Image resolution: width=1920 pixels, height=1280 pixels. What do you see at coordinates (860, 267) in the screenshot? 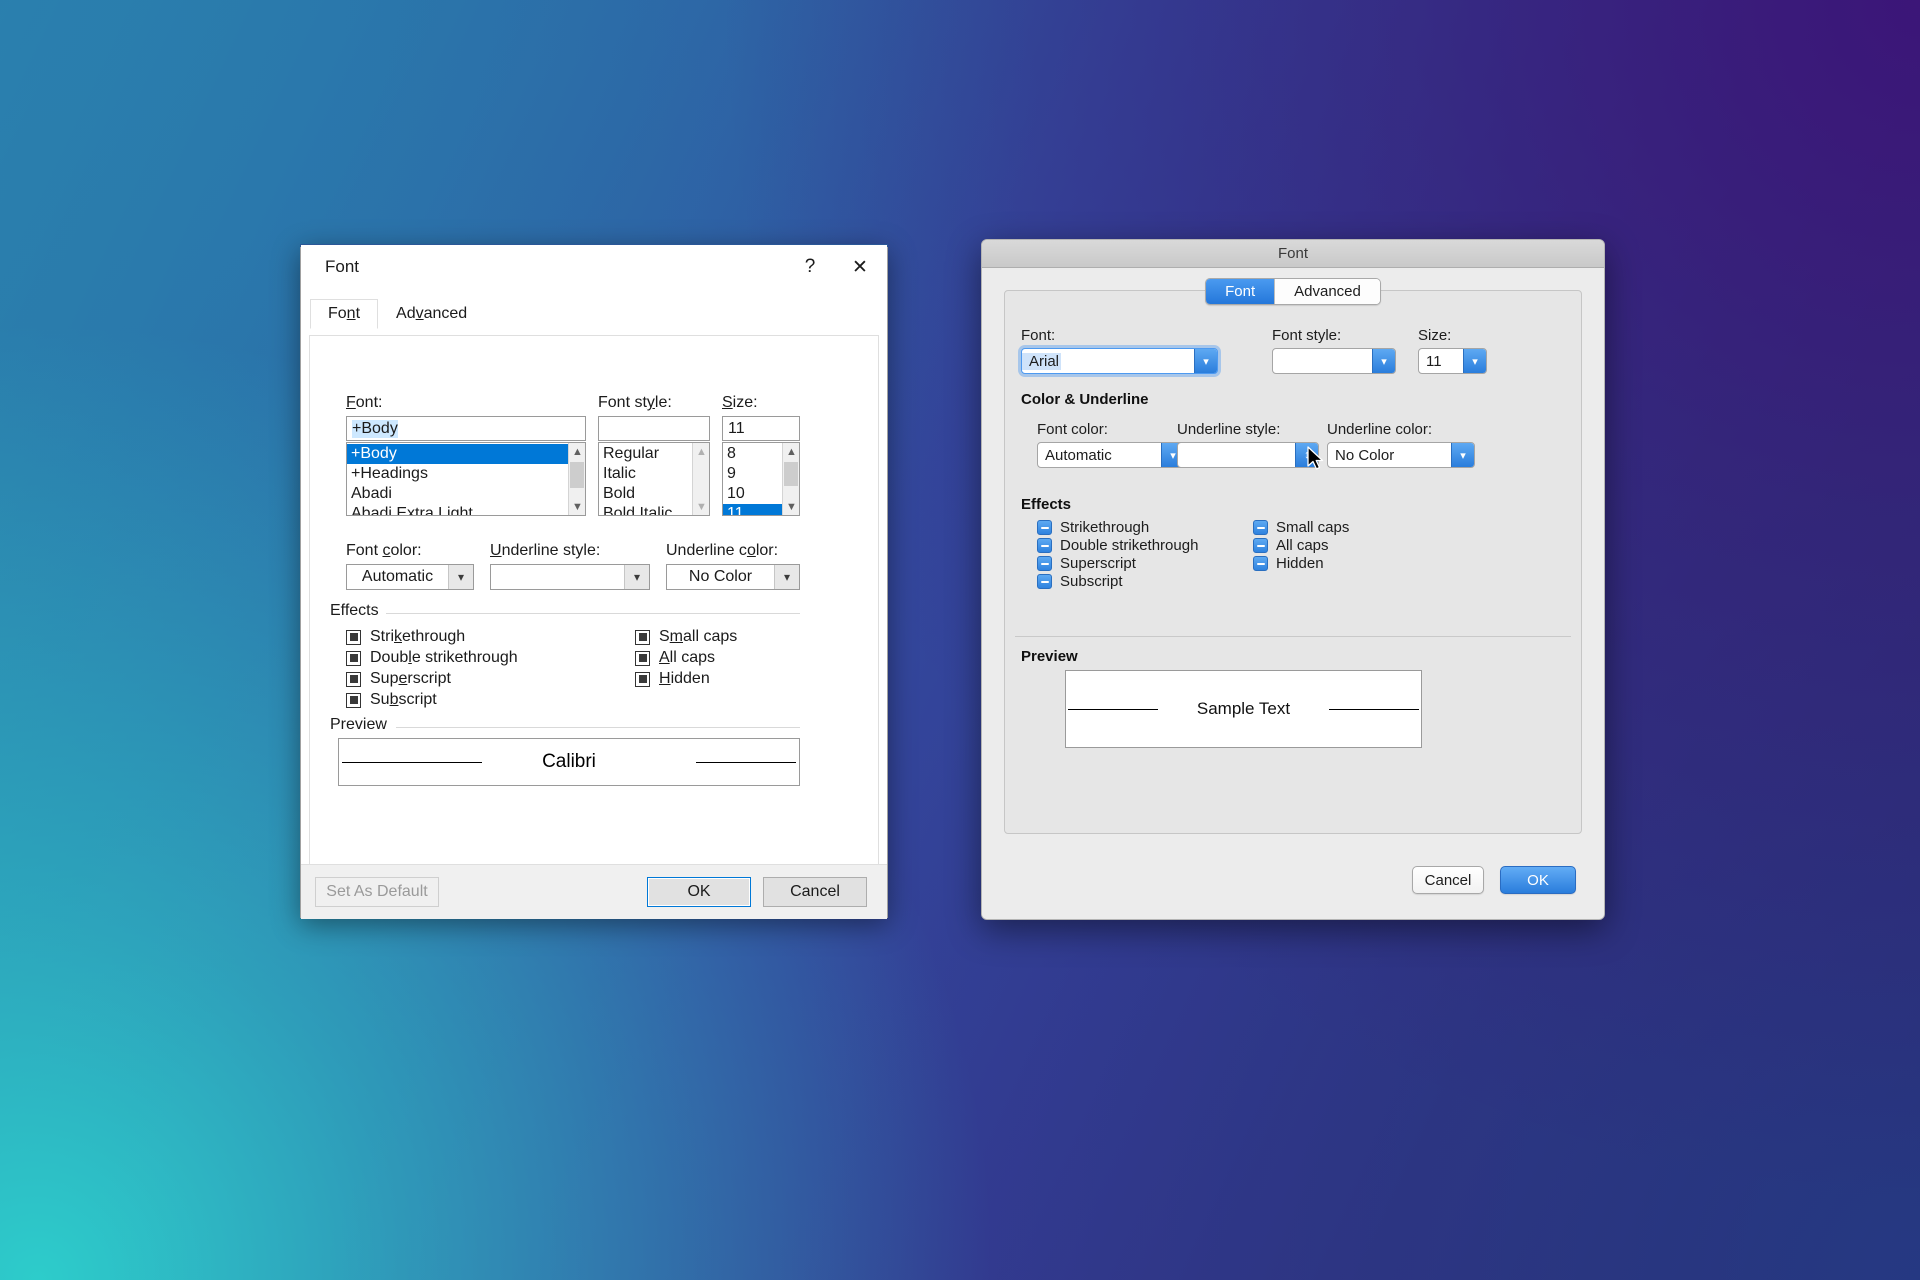
I see `close-icon: ✕` at bounding box center [860, 267].